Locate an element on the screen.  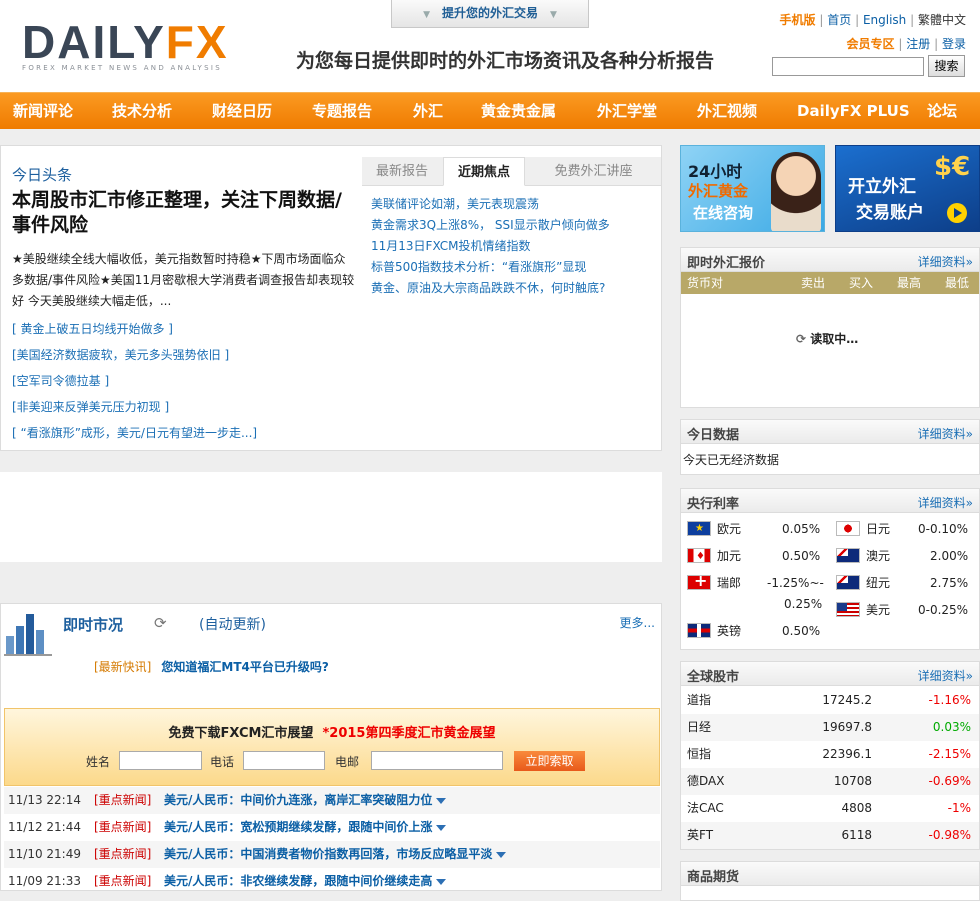
nav-reports: 专题报告 is located at coordinates (342, 111).